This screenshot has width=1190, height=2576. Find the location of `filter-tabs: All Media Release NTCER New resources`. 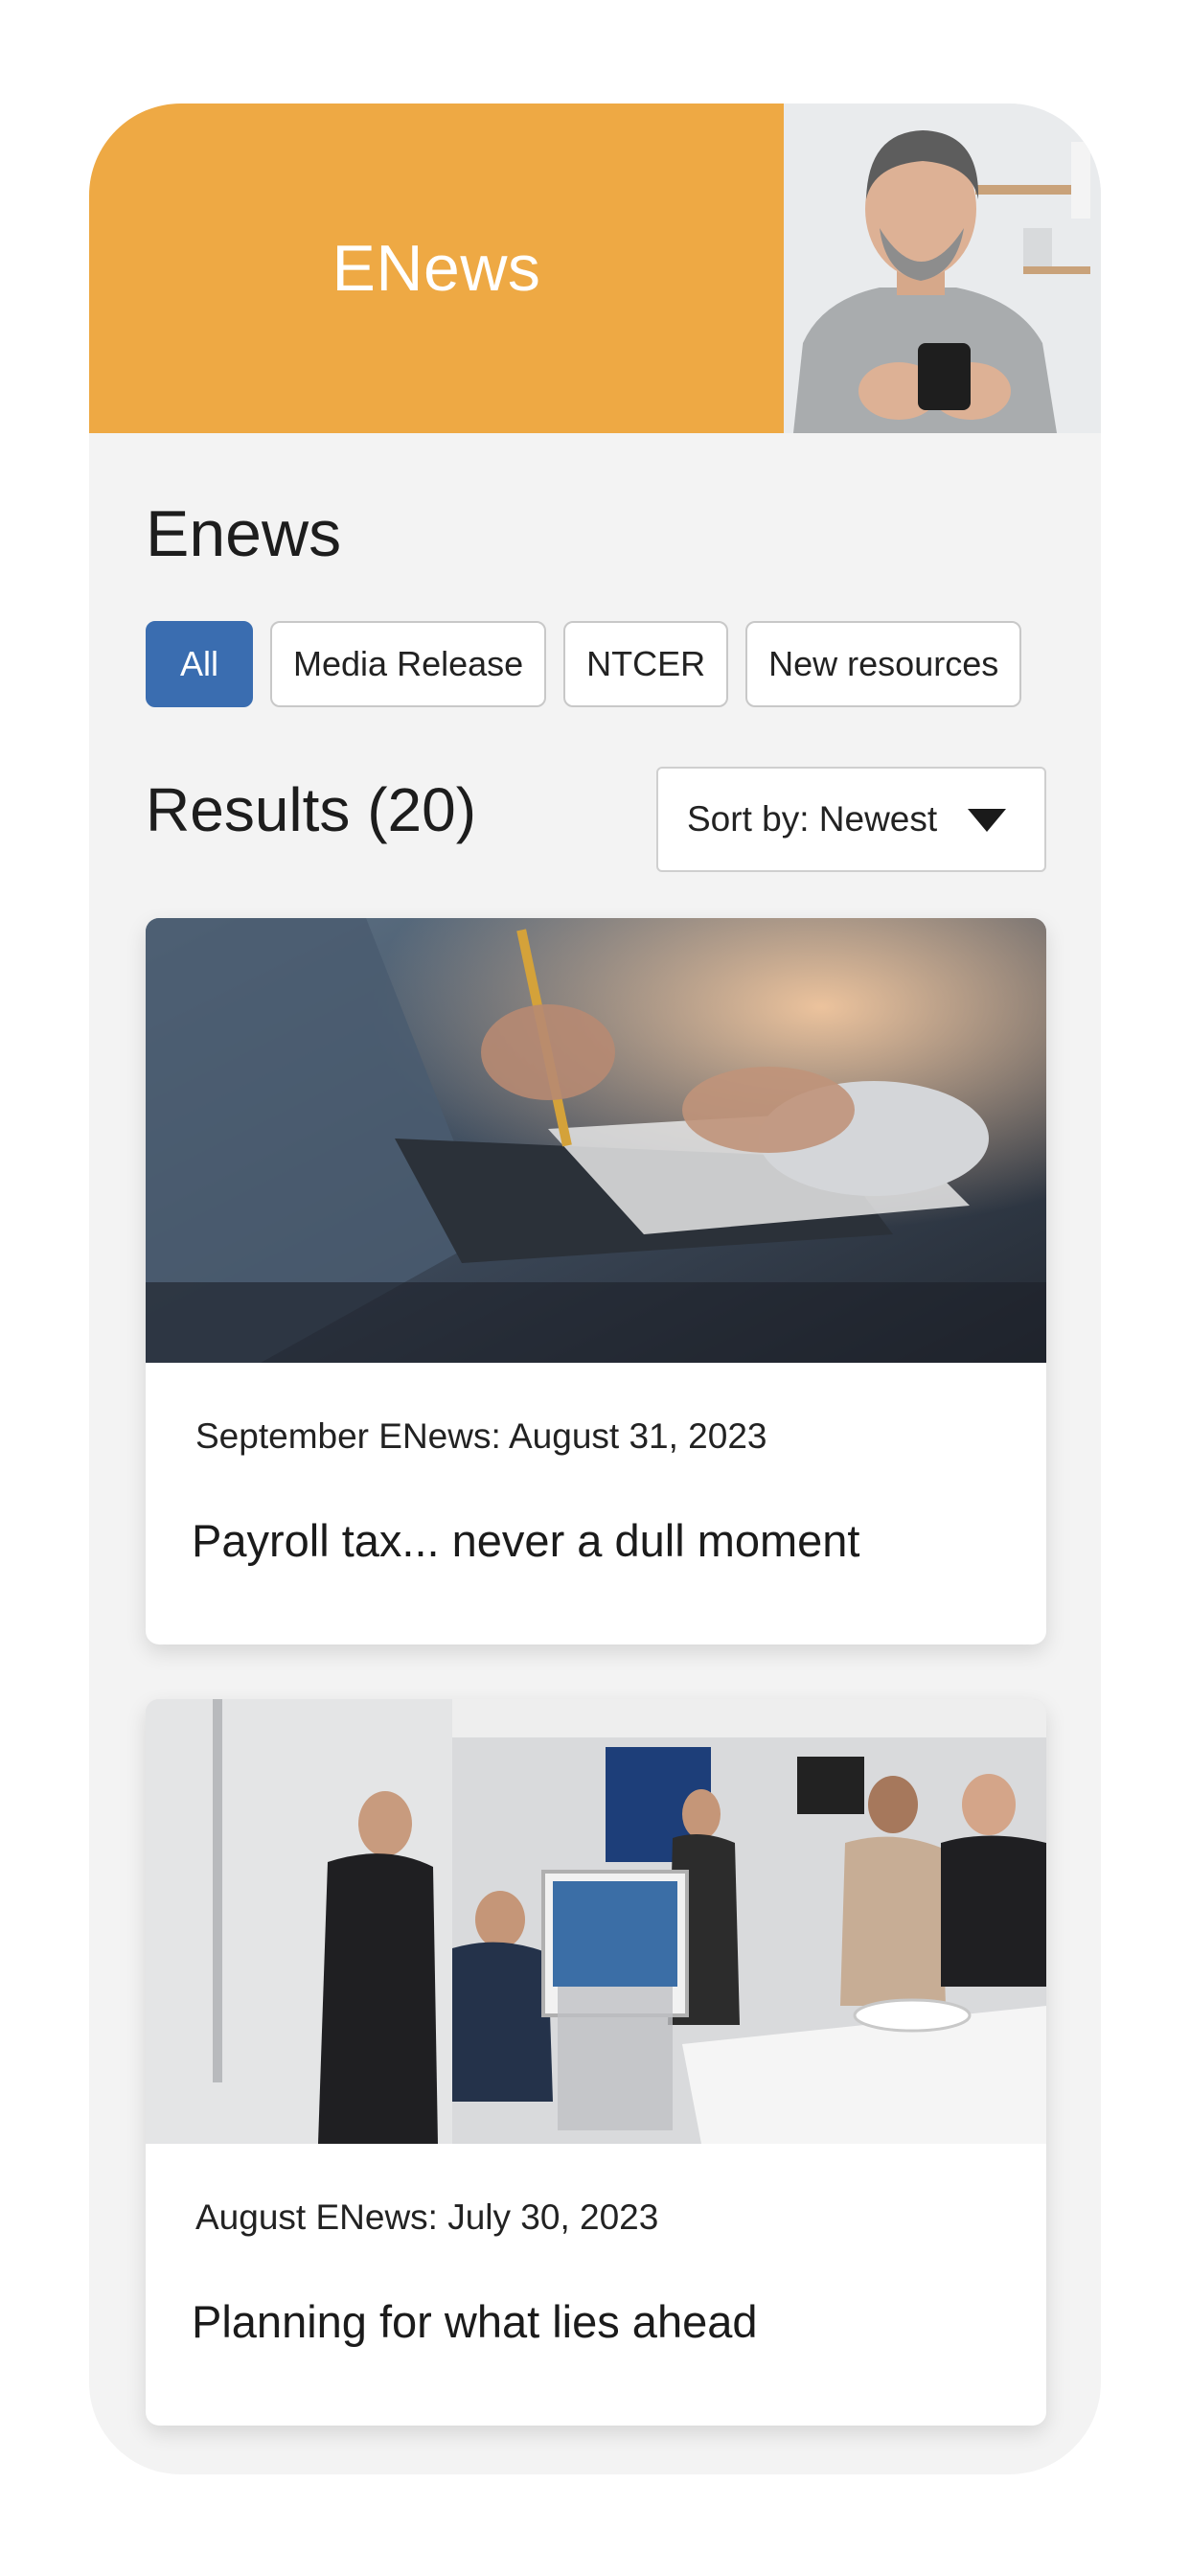

filter-tabs: All Media Release NTCER New resources is located at coordinates (584, 664).